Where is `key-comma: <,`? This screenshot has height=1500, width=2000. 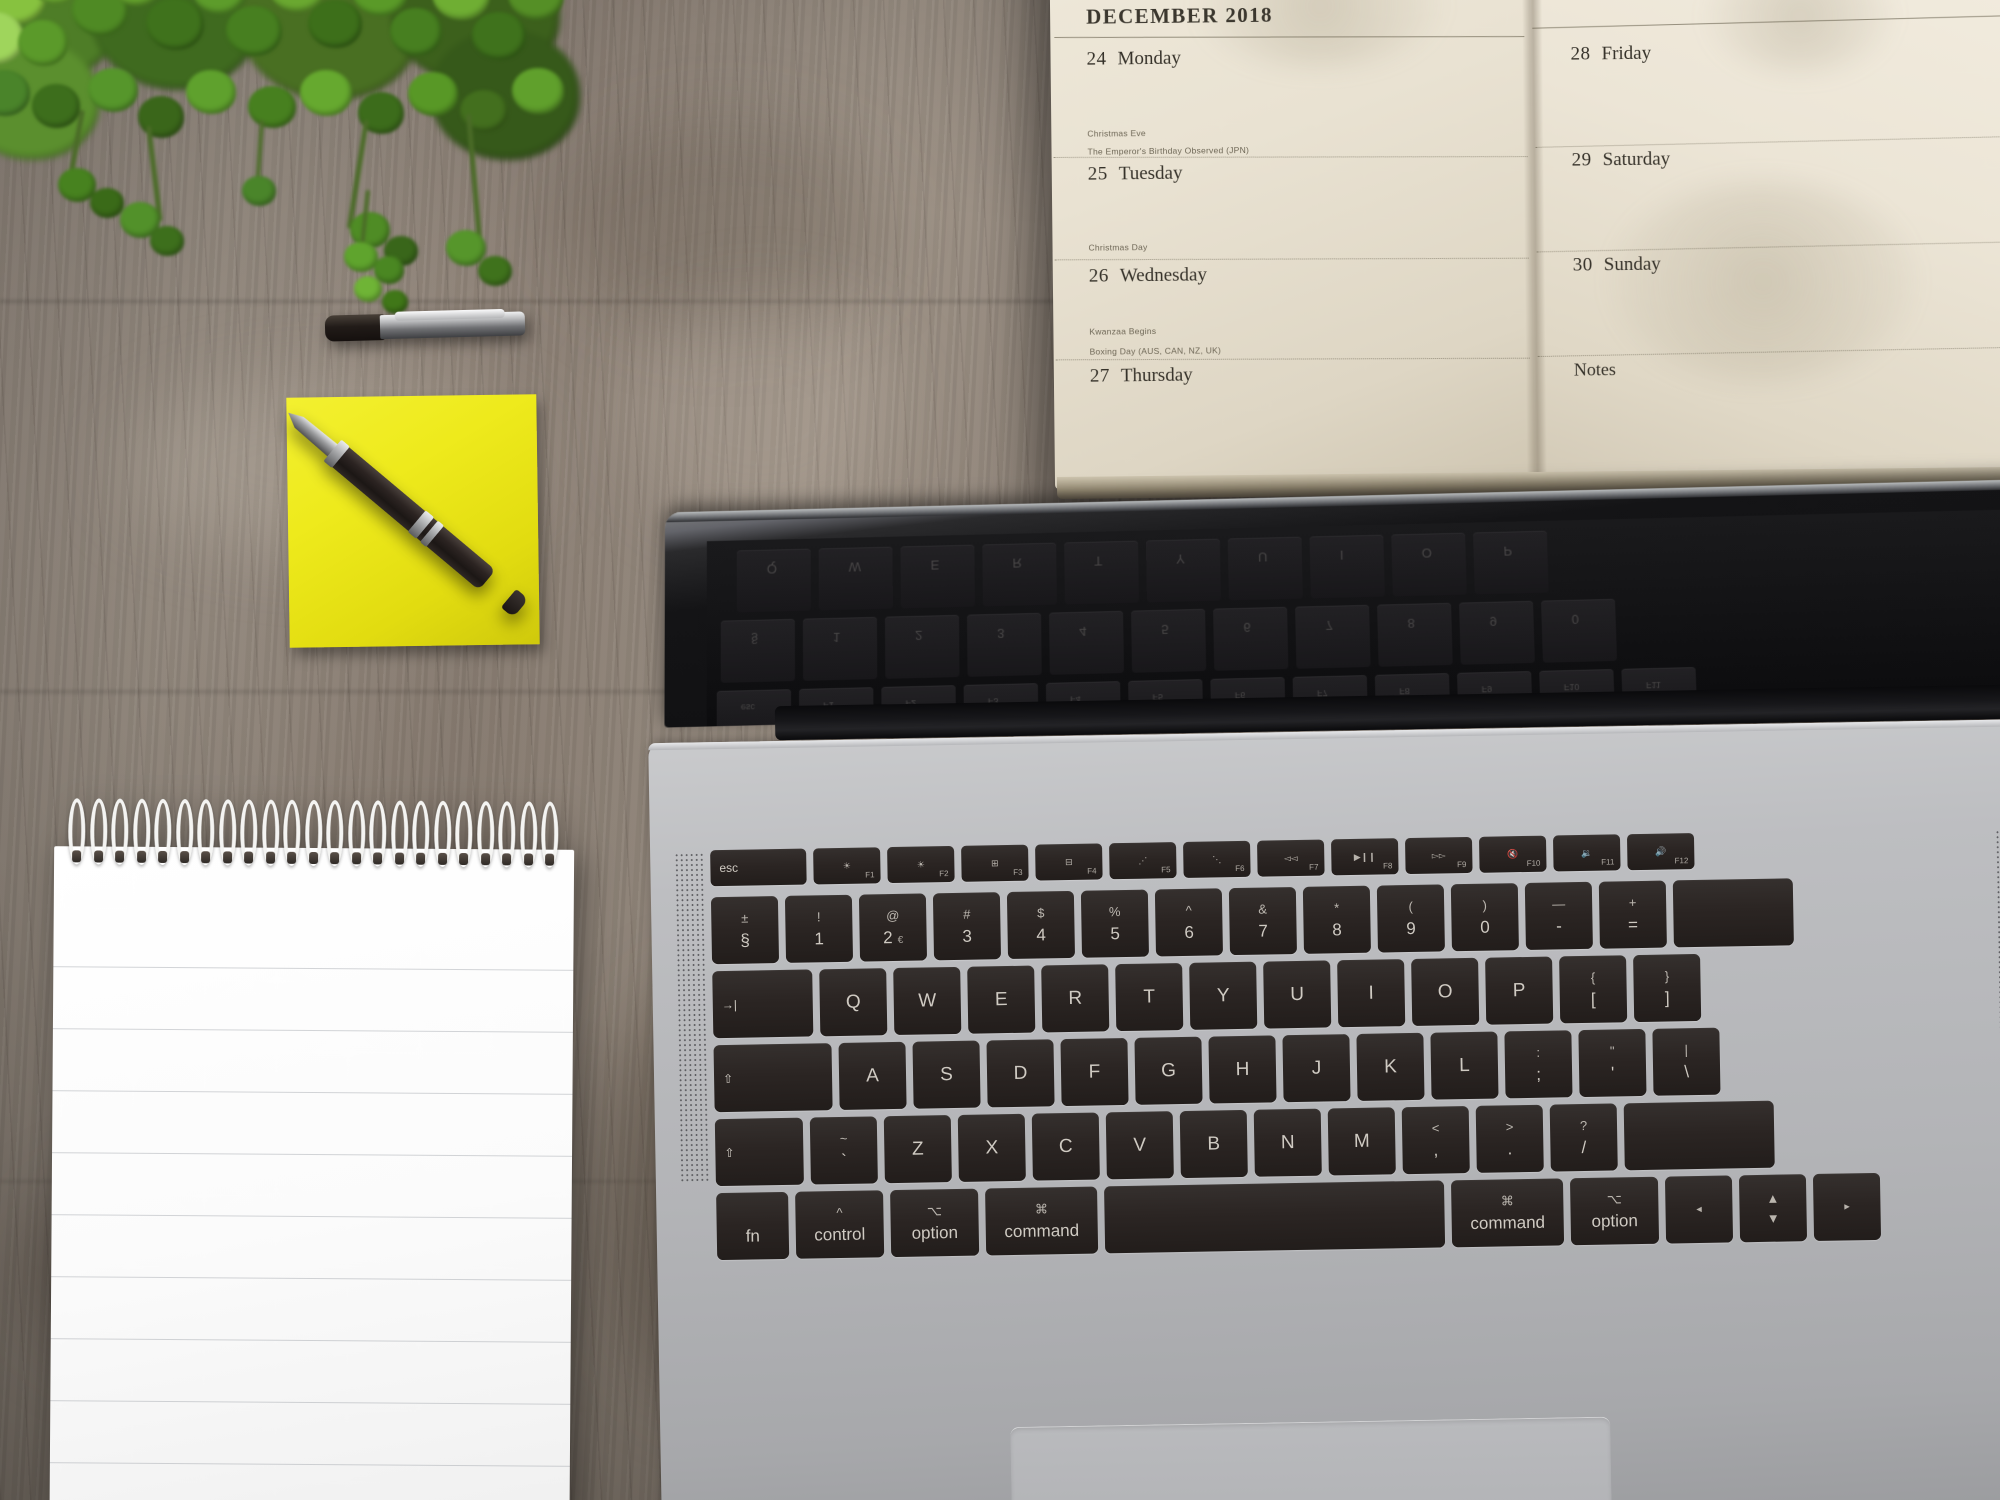
key-comma: <, is located at coordinates (1435, 1140).